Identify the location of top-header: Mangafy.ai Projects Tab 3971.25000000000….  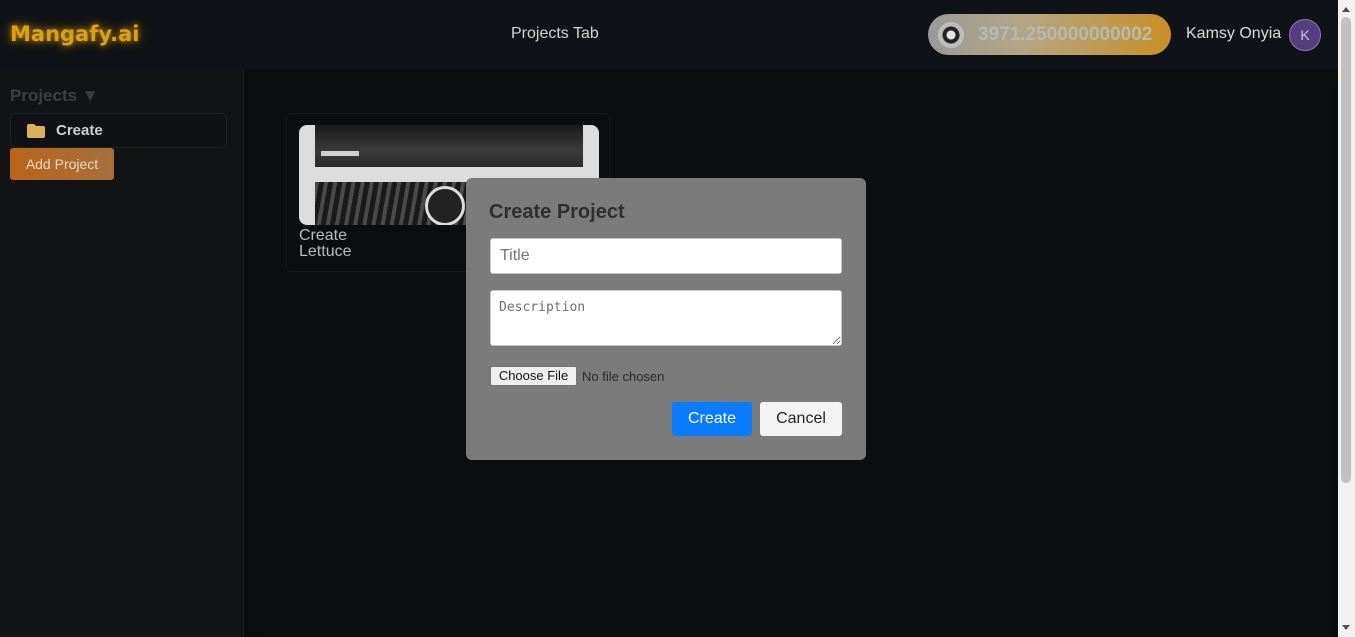
(669, 35).